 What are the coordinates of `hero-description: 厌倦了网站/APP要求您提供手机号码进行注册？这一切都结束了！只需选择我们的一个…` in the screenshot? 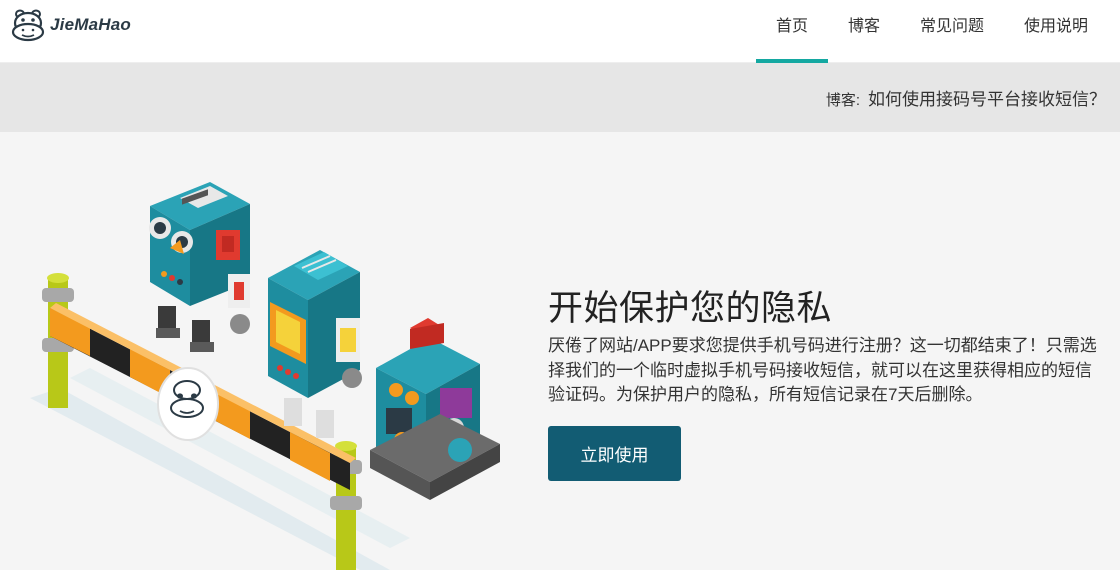 It's located at (822, 370).